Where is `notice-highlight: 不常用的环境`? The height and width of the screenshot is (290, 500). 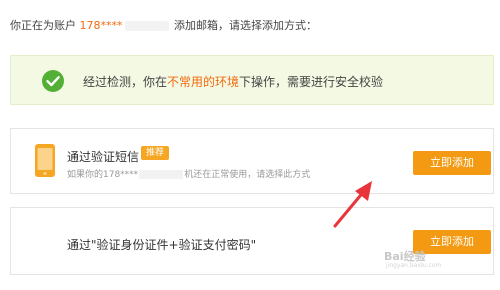
notice-highlight: 不常用的环境 is located at coordinates (203, 82).